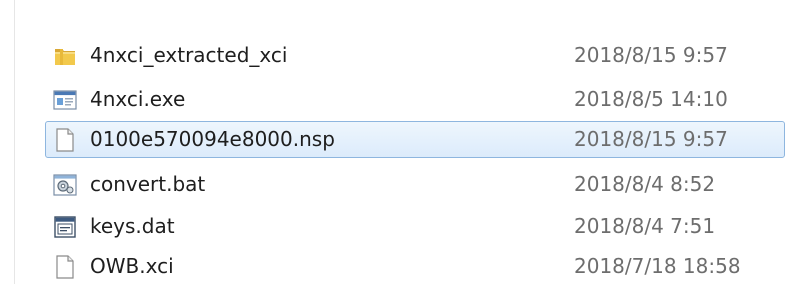 The height and width of the screenshot is (284, 790). What do you see at coordinates (132, 226) in the screenshot?
I see `file-name: keys.dat` at bounding box center [132, 226].